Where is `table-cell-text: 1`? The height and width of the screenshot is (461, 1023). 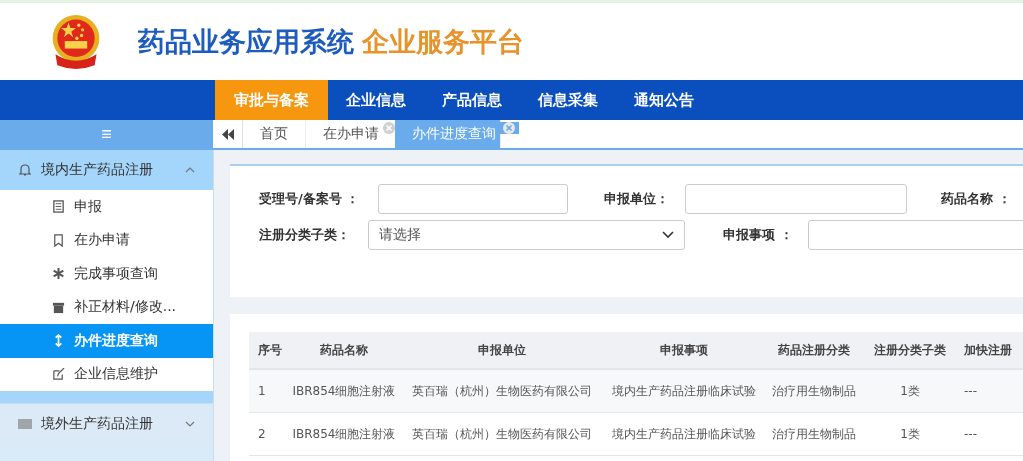
table-cell-text: 1 is located at coordinates (262, 391).